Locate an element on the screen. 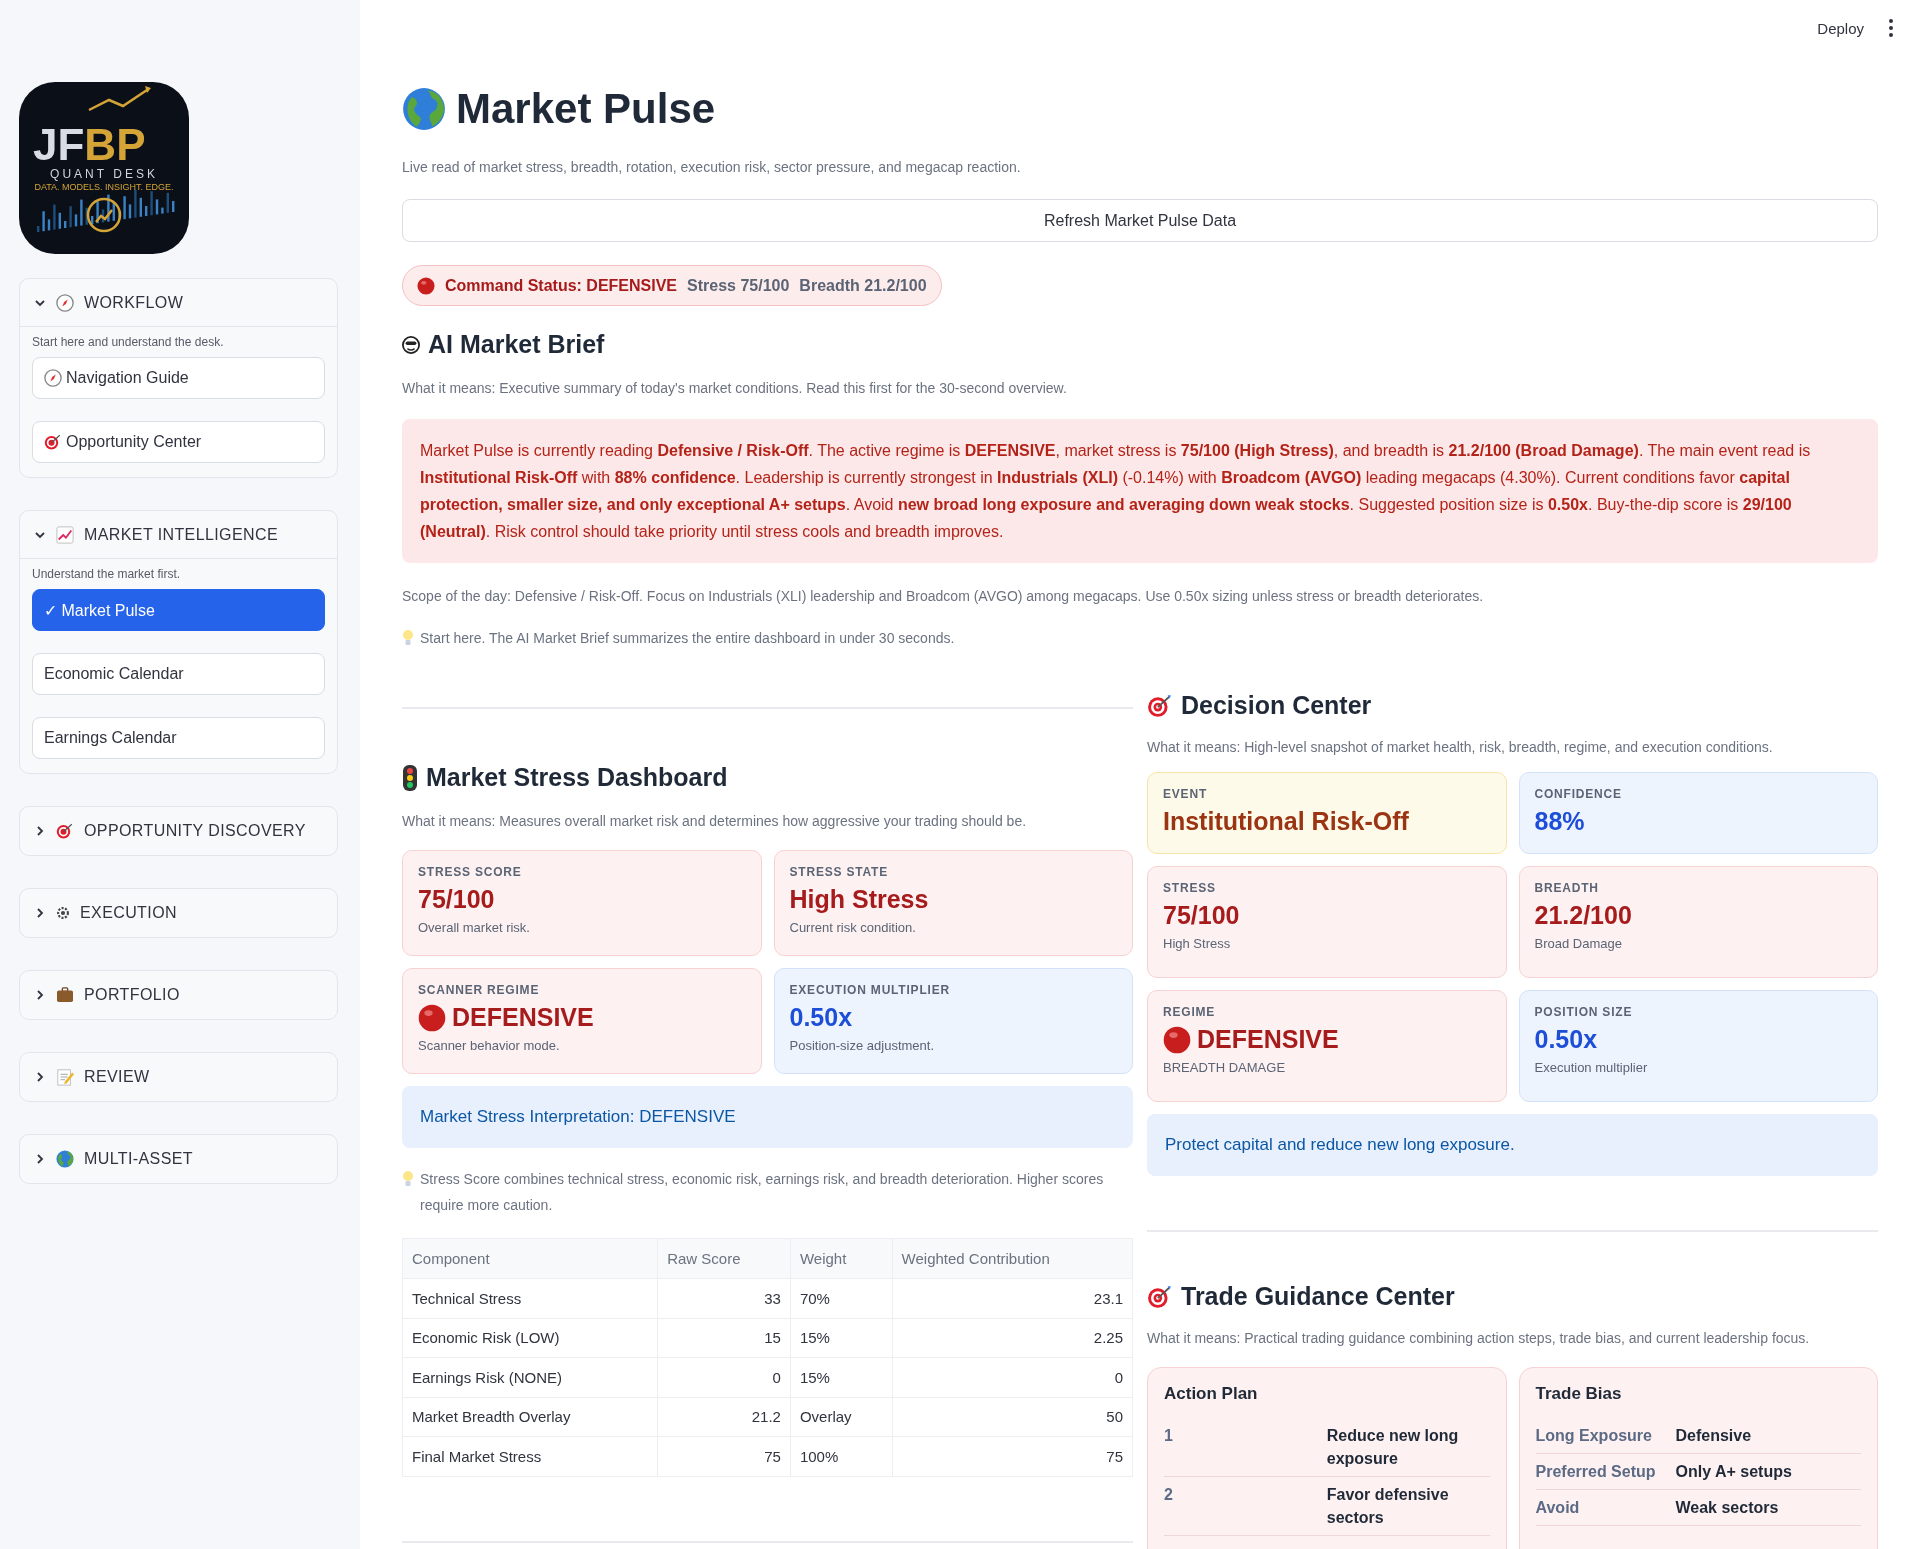 This screenshot has height=1549, width=1920. section-title: Decision Center is located at coordinates (1276, 705).